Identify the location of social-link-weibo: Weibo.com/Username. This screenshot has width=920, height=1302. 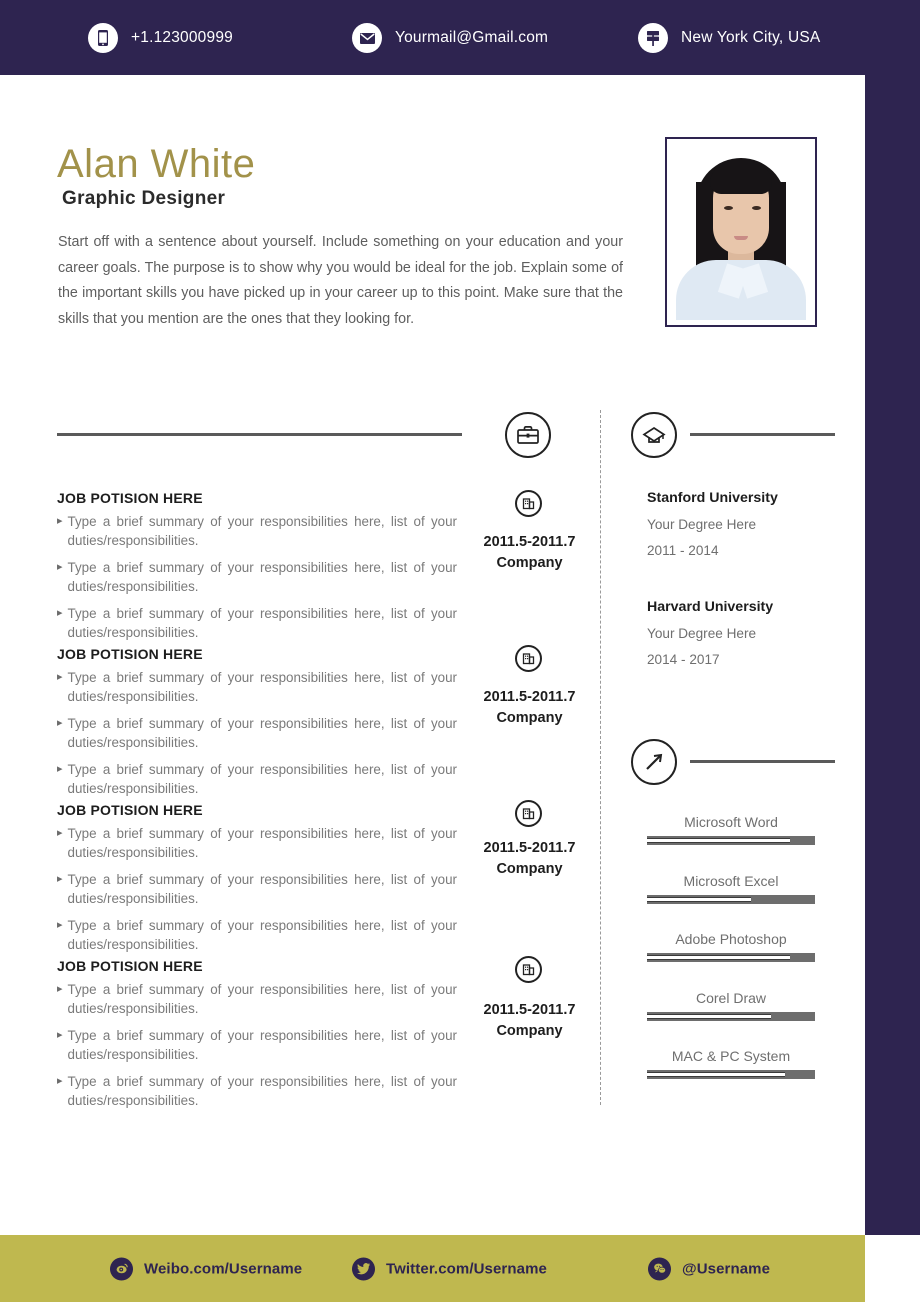
(206, 1268).